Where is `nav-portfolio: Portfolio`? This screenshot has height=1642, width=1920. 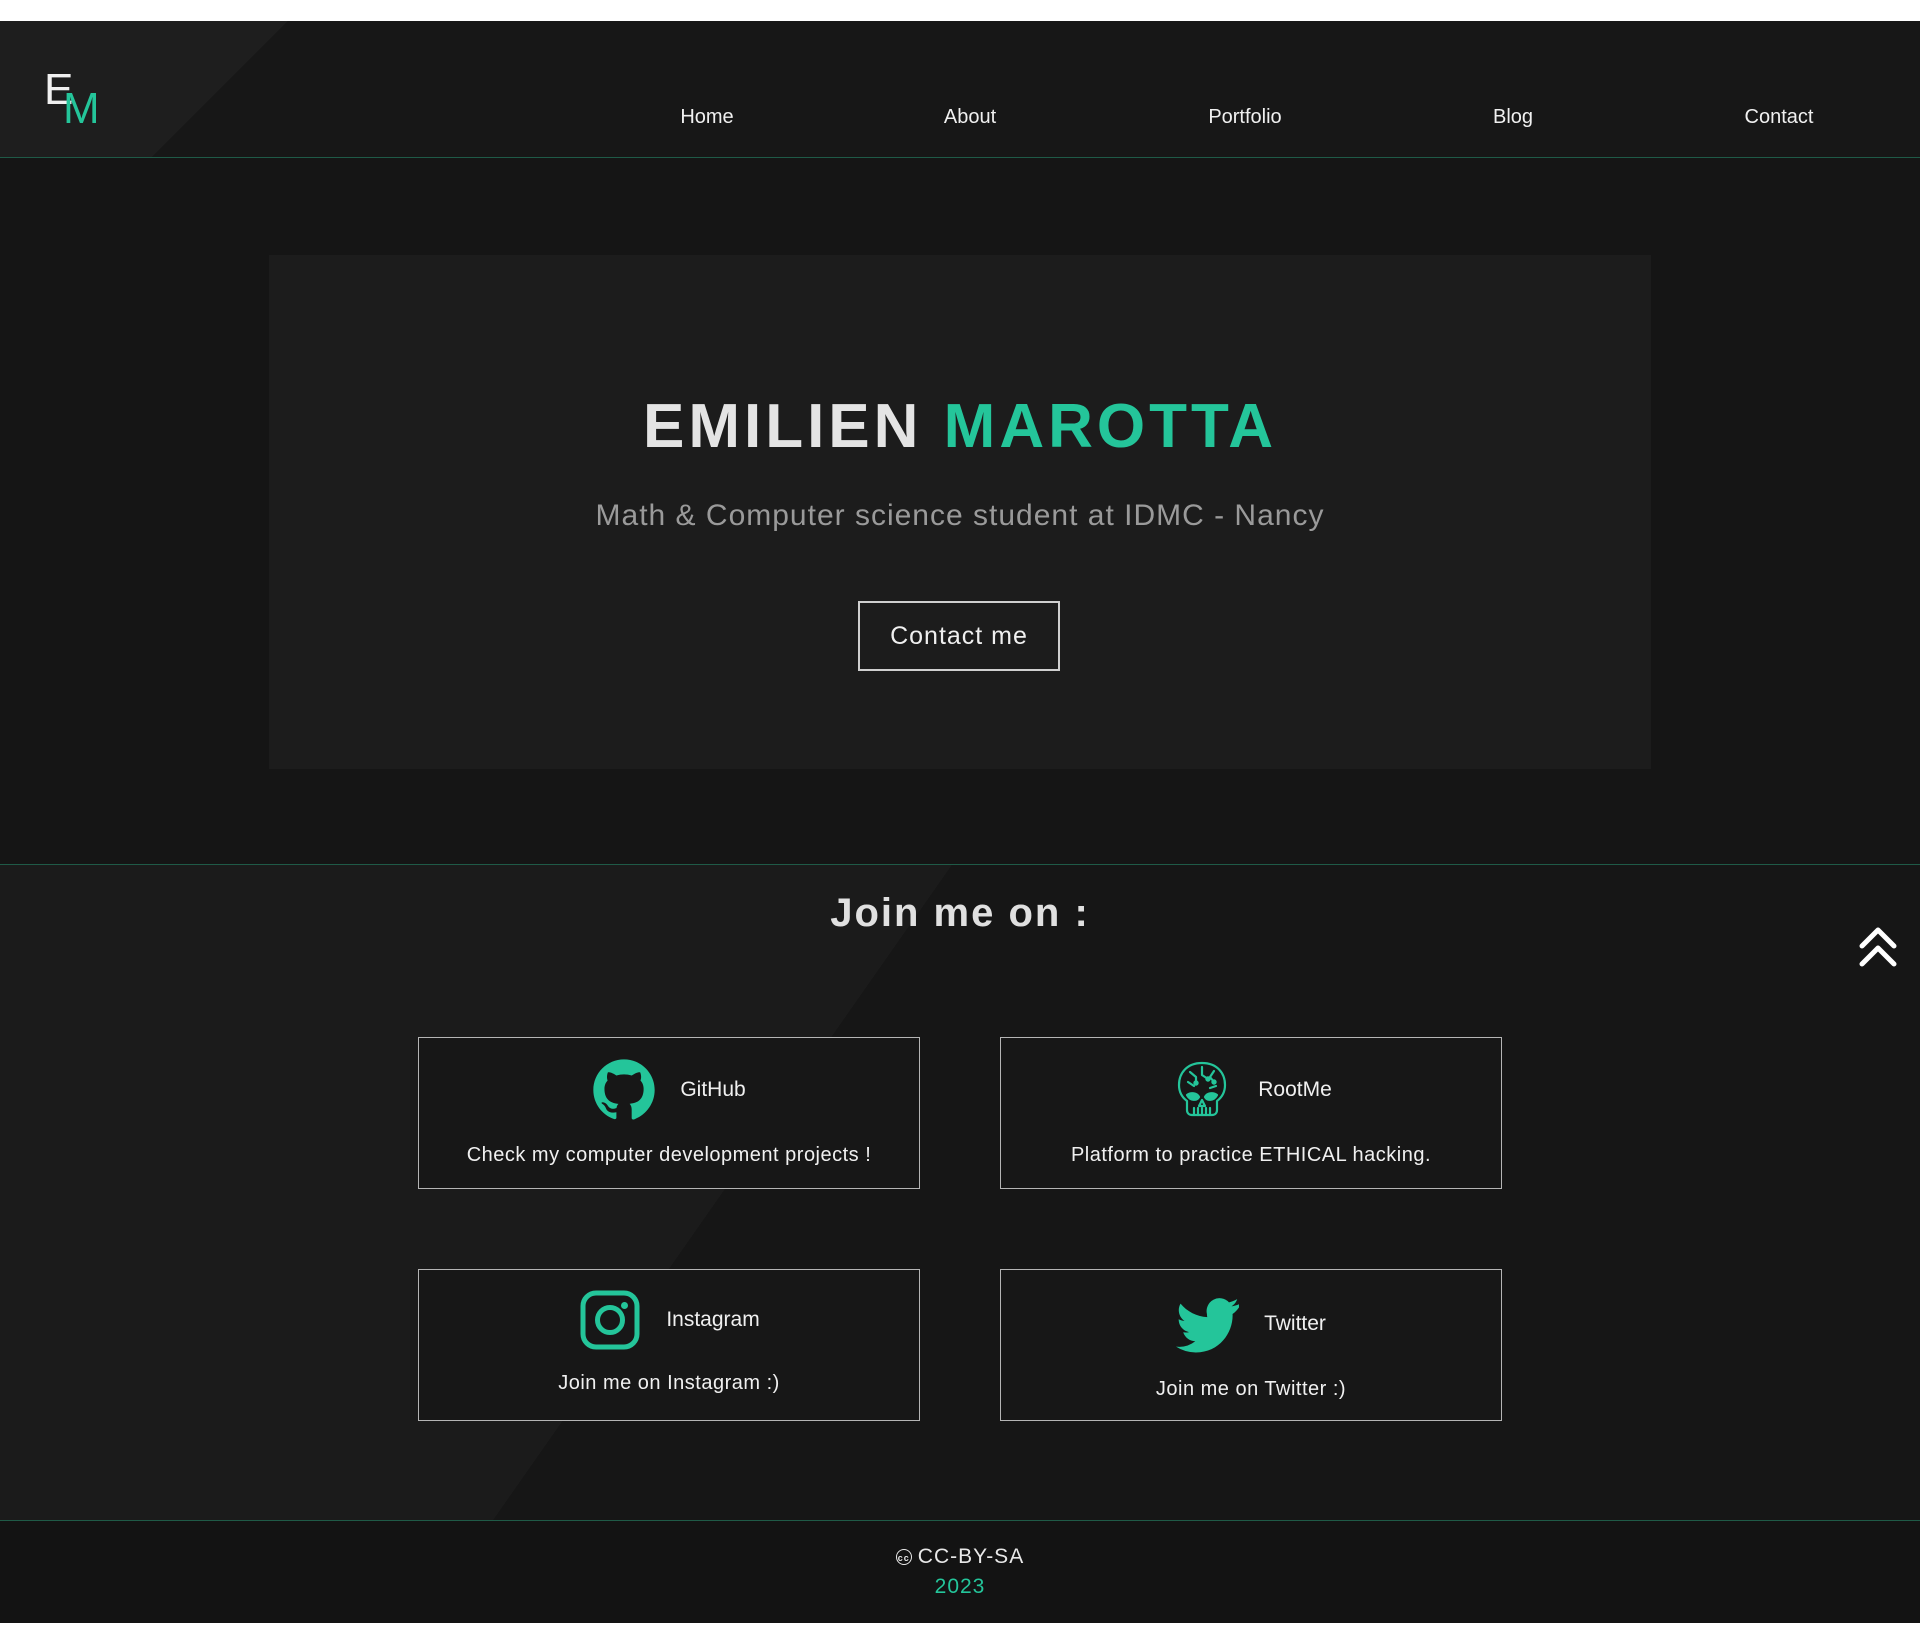 nav-portfolio: Portfolio is located at coordinates (1244, 117).